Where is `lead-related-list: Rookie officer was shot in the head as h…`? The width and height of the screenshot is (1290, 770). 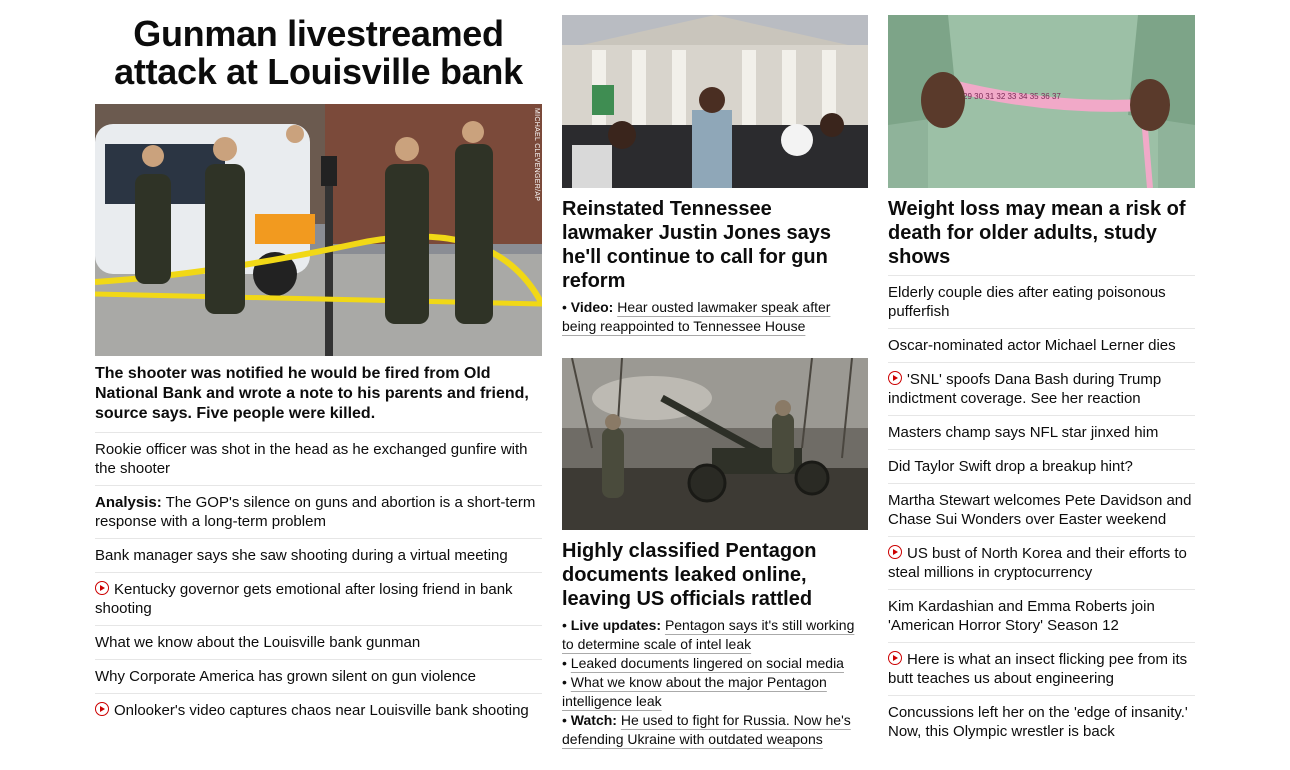
lead-related-list: Rookie officer was shot in the head as h… is located at coordinates (318, 580).